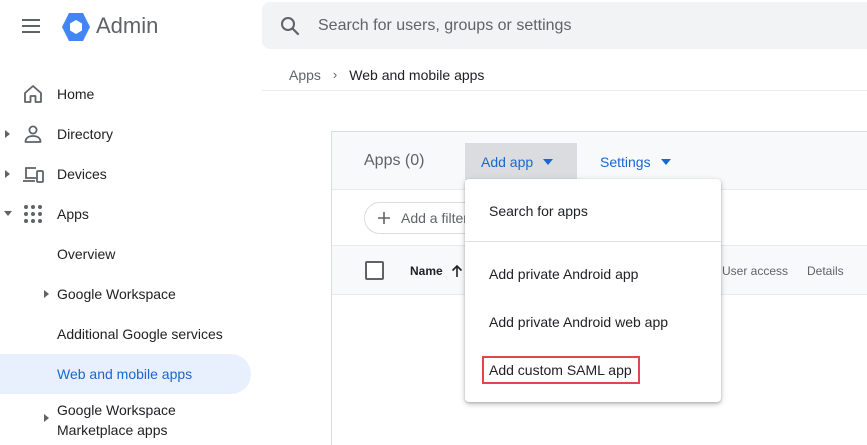 The width and height of the screenshot is (867, 445). I want to click on column-header-user-access: User access, so click(755, 271).